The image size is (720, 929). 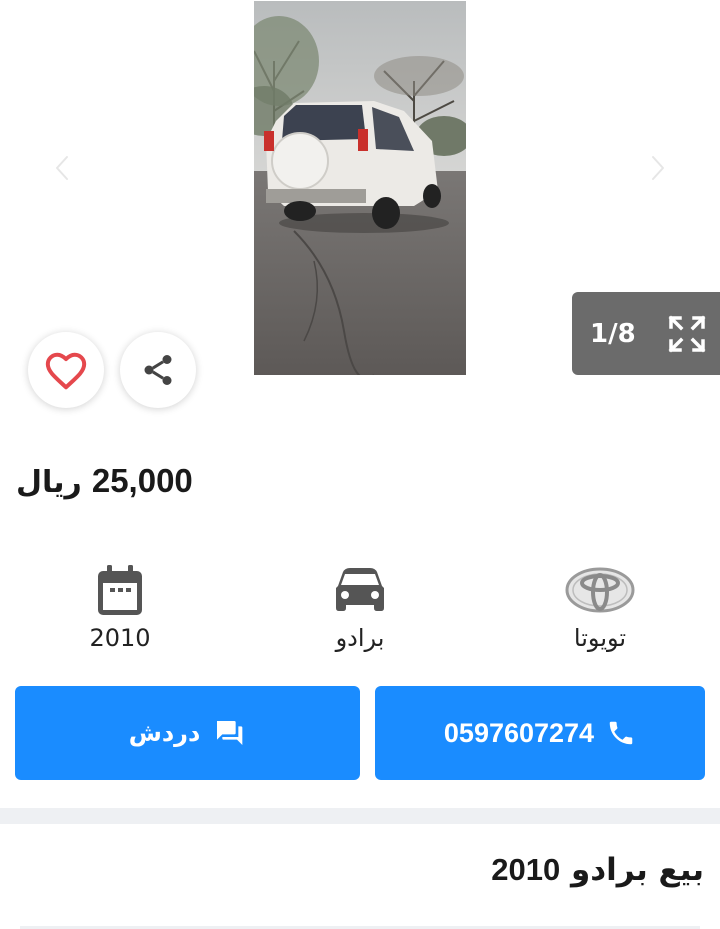 I want to click on chat-icon, so click(x=230, y=733).